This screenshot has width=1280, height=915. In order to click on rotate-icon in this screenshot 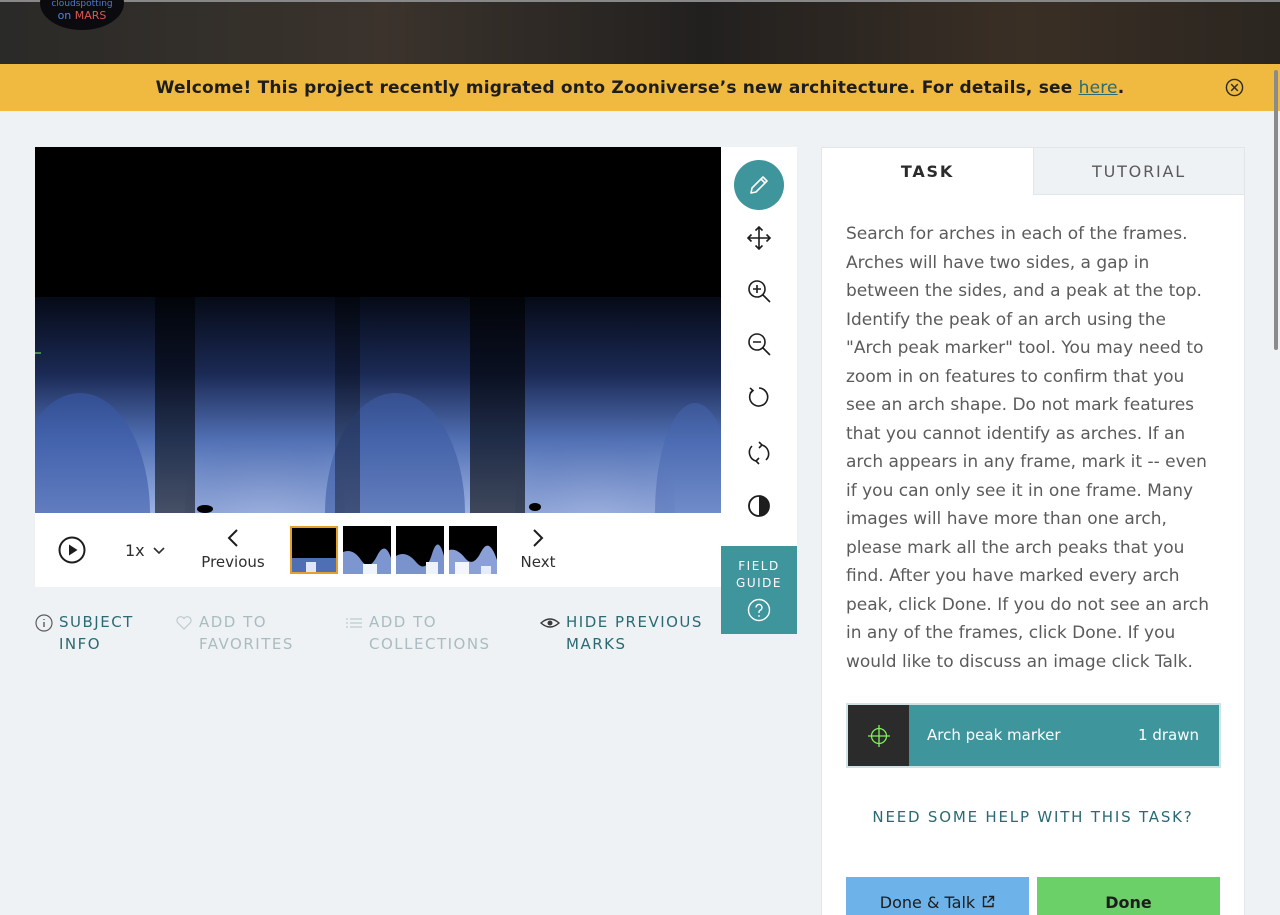, I will do `click(758, 397)`.